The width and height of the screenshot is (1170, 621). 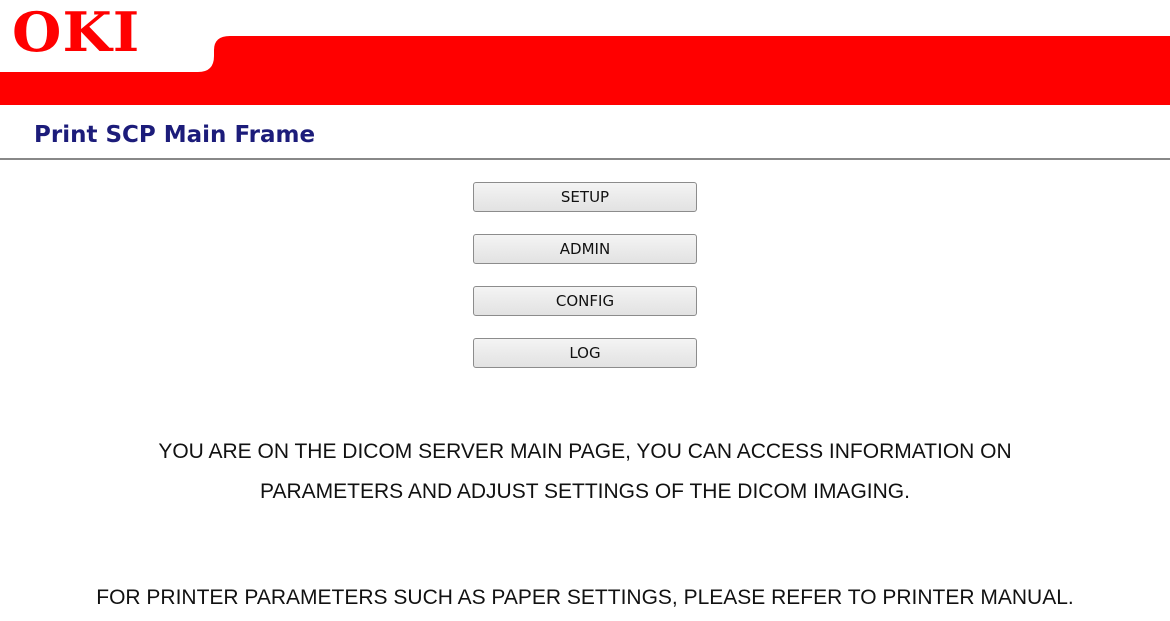 I want to click on title-divider, so click(x=585, y=159).